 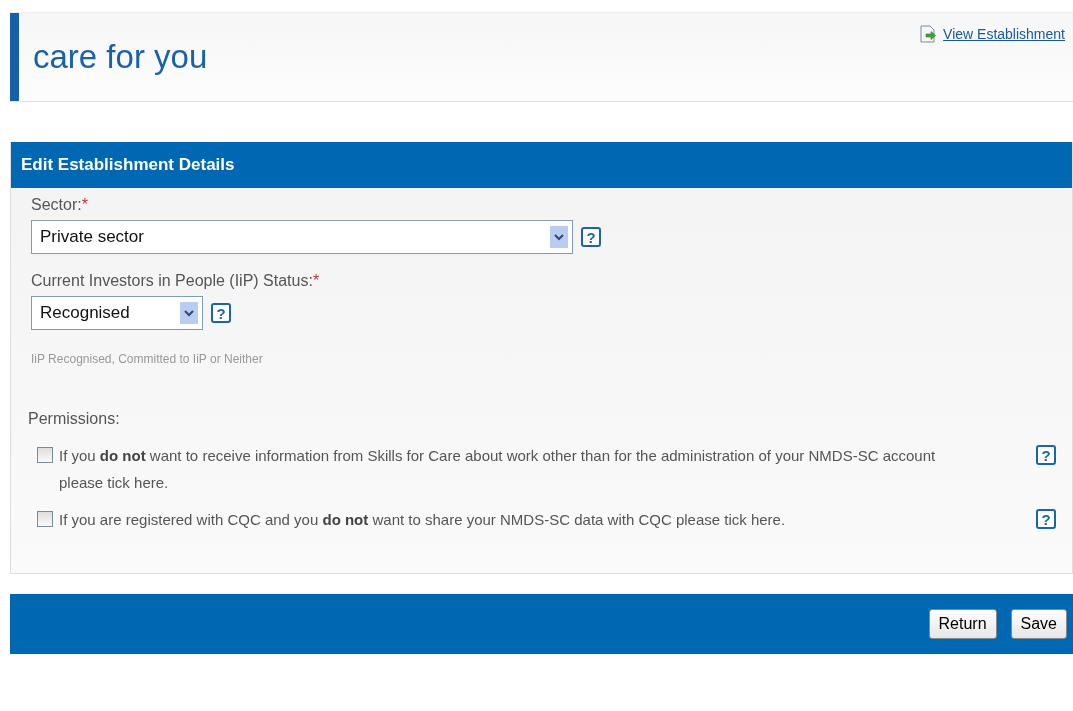 What do you see at coordinates (117, 313) in the screenshot?
I see `dropdown: Recognised` at bounding box center [117, 313].